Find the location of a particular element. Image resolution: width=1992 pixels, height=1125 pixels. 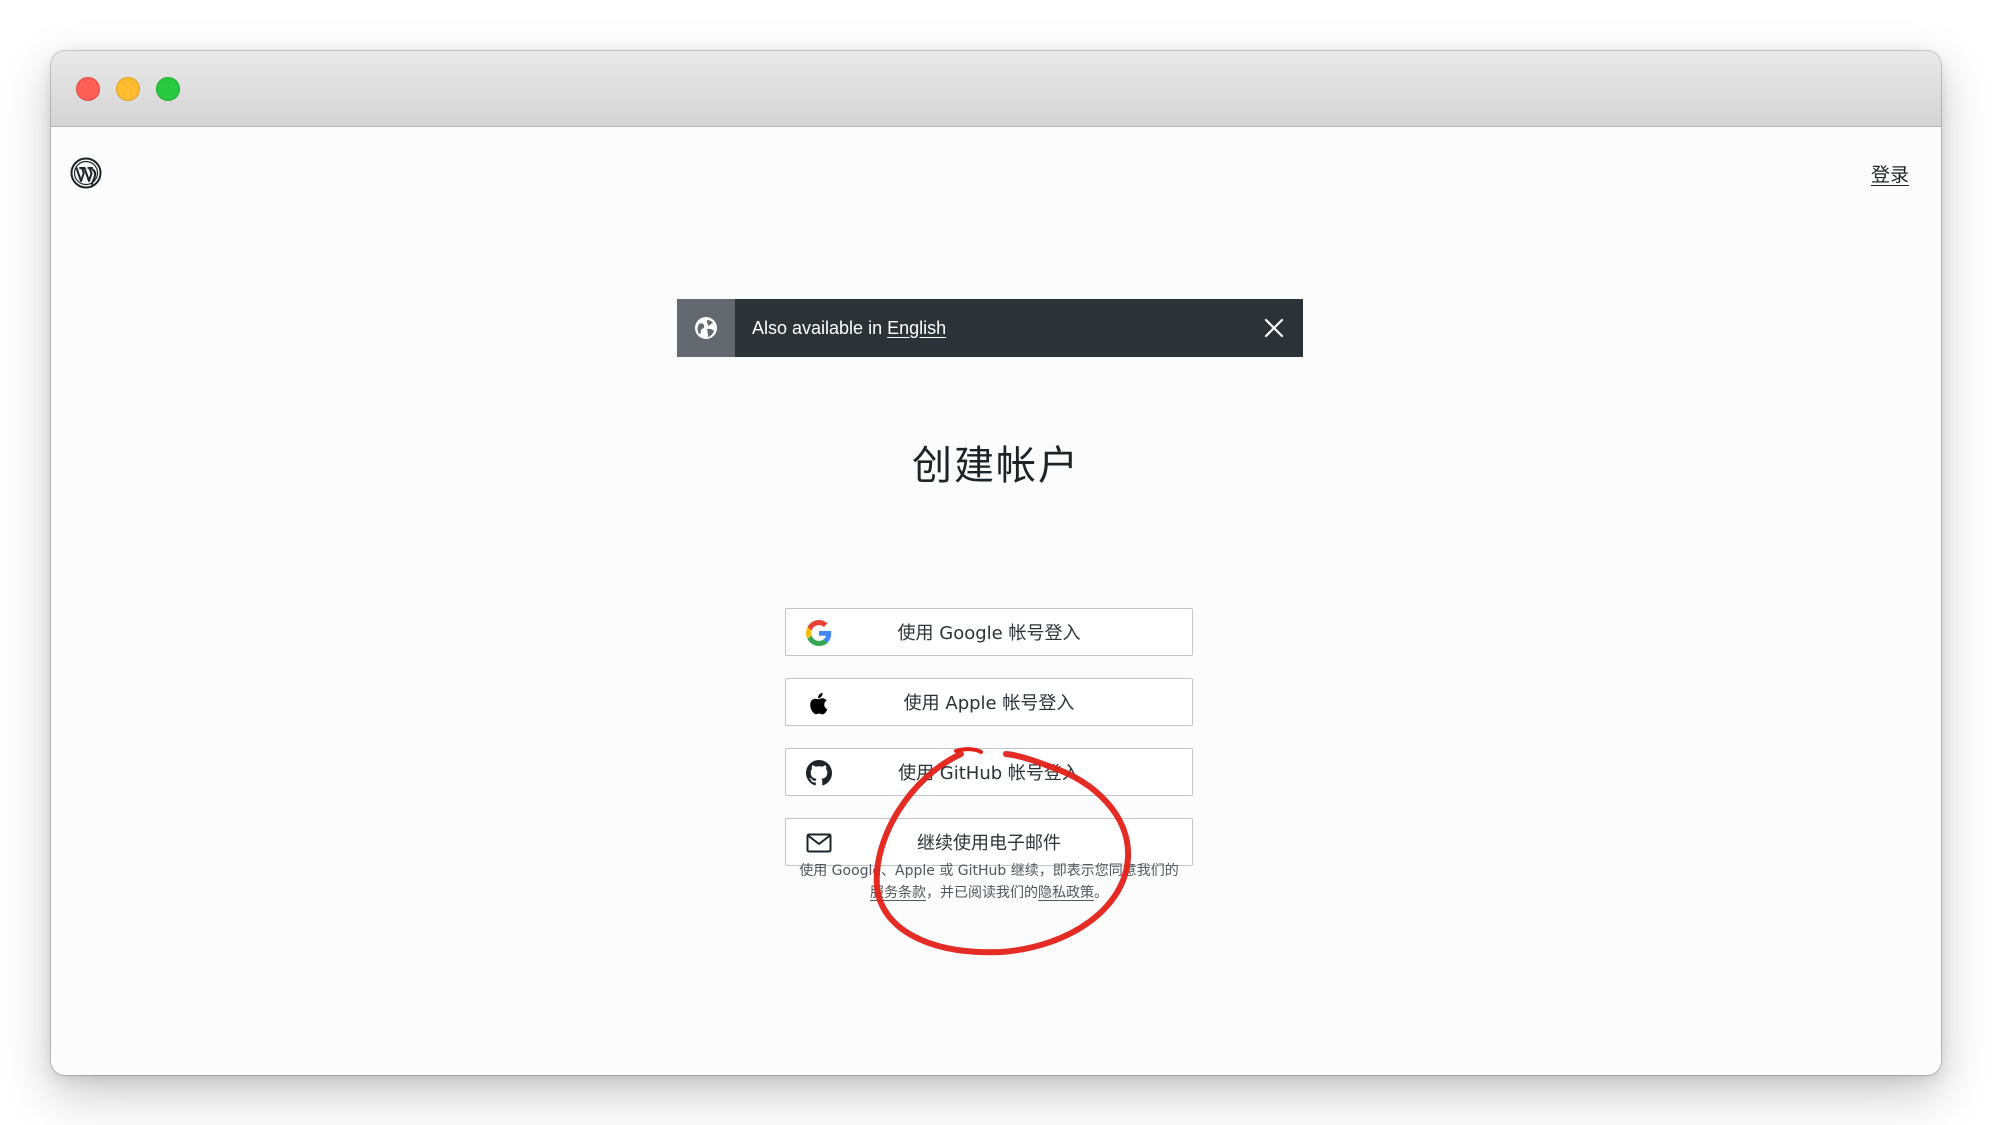

terms-end: 。 is located at coordinates (1101, 893).